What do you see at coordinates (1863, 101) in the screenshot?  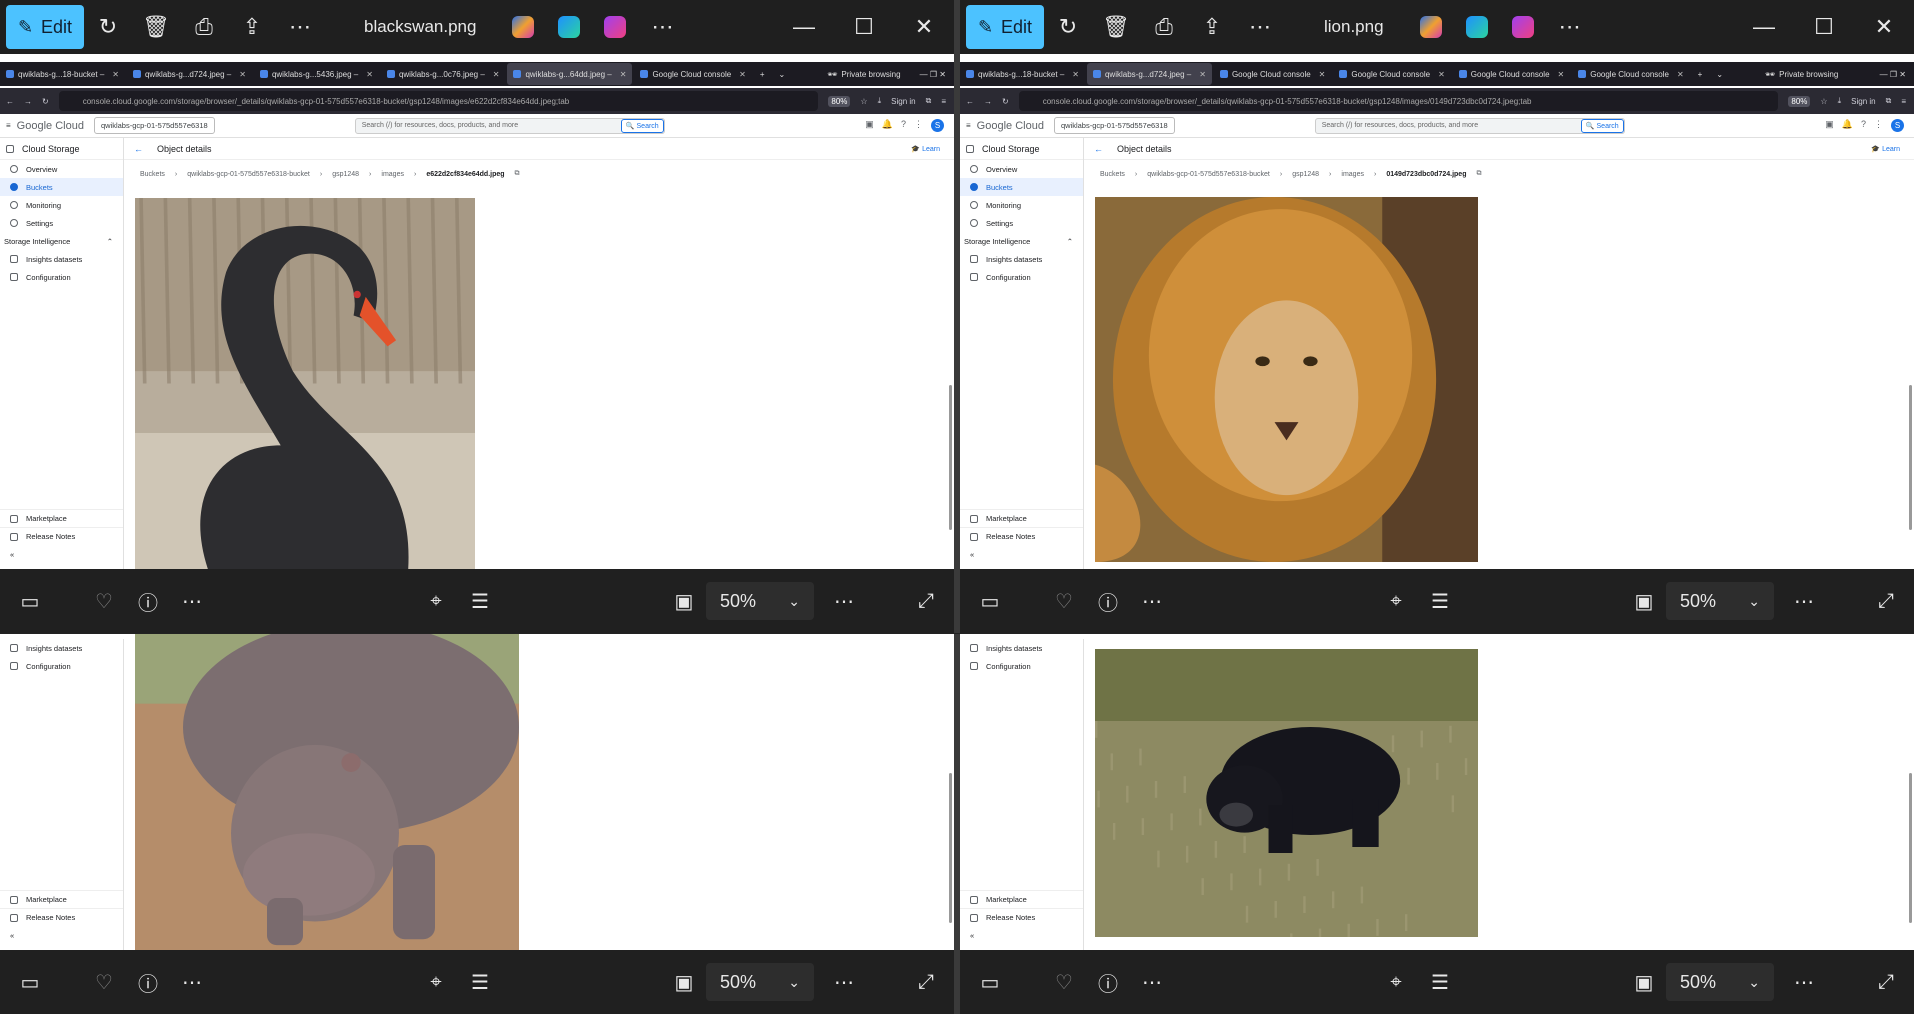 I see `sign-in-button: Sign in` at bounding box center [1863, 101].